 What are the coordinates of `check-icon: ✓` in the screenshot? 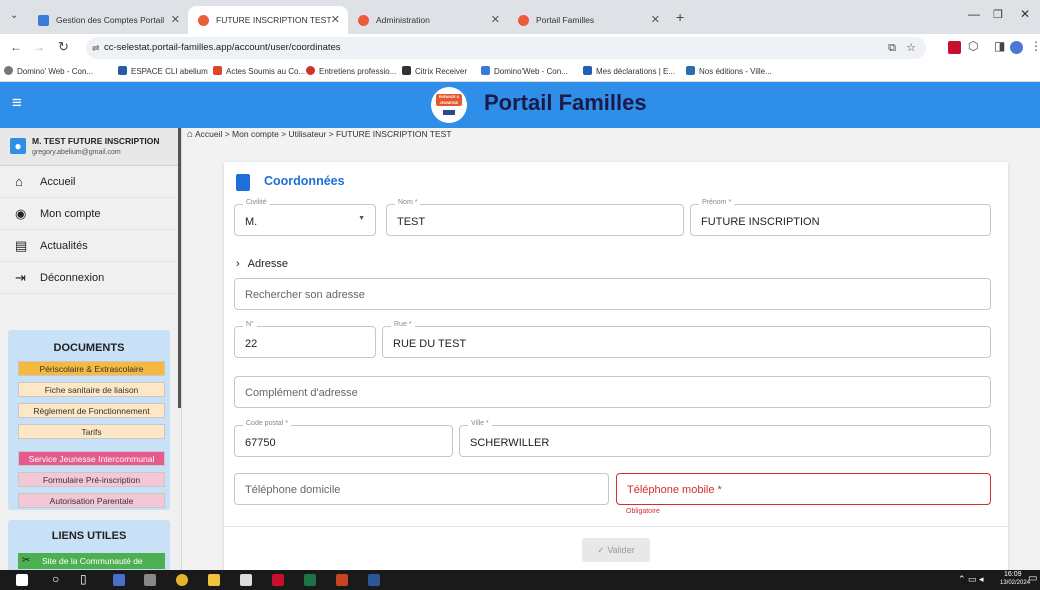 It's located at (601, 550).